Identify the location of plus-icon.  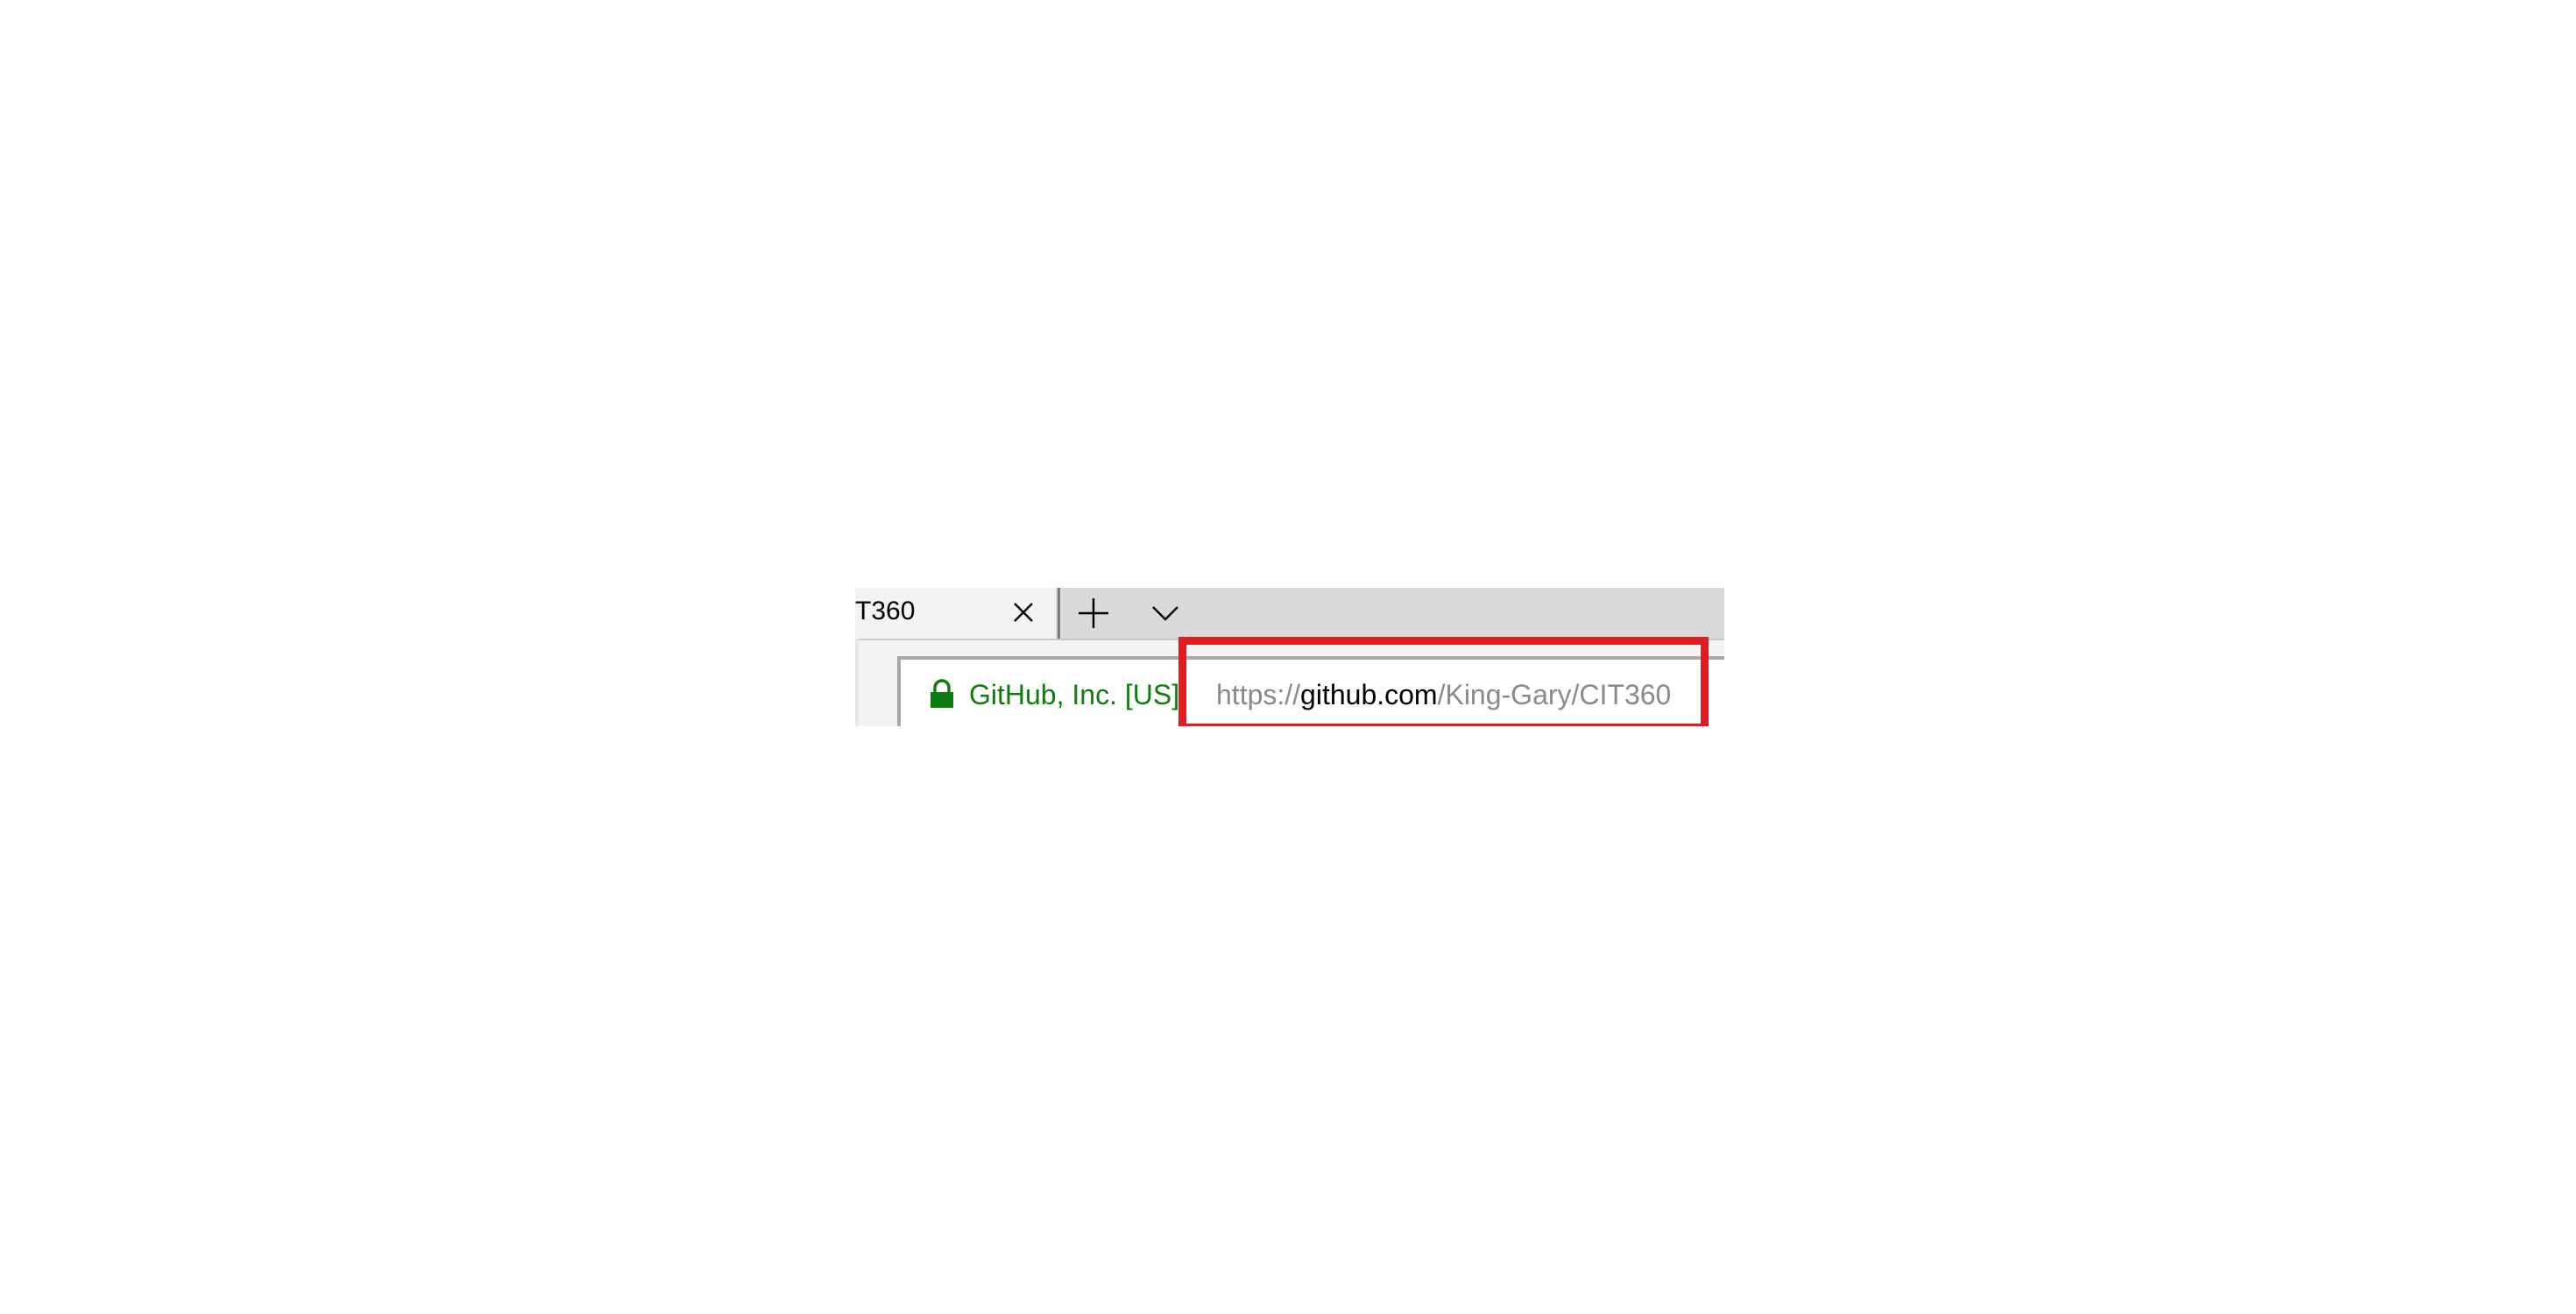
(1093, 613).